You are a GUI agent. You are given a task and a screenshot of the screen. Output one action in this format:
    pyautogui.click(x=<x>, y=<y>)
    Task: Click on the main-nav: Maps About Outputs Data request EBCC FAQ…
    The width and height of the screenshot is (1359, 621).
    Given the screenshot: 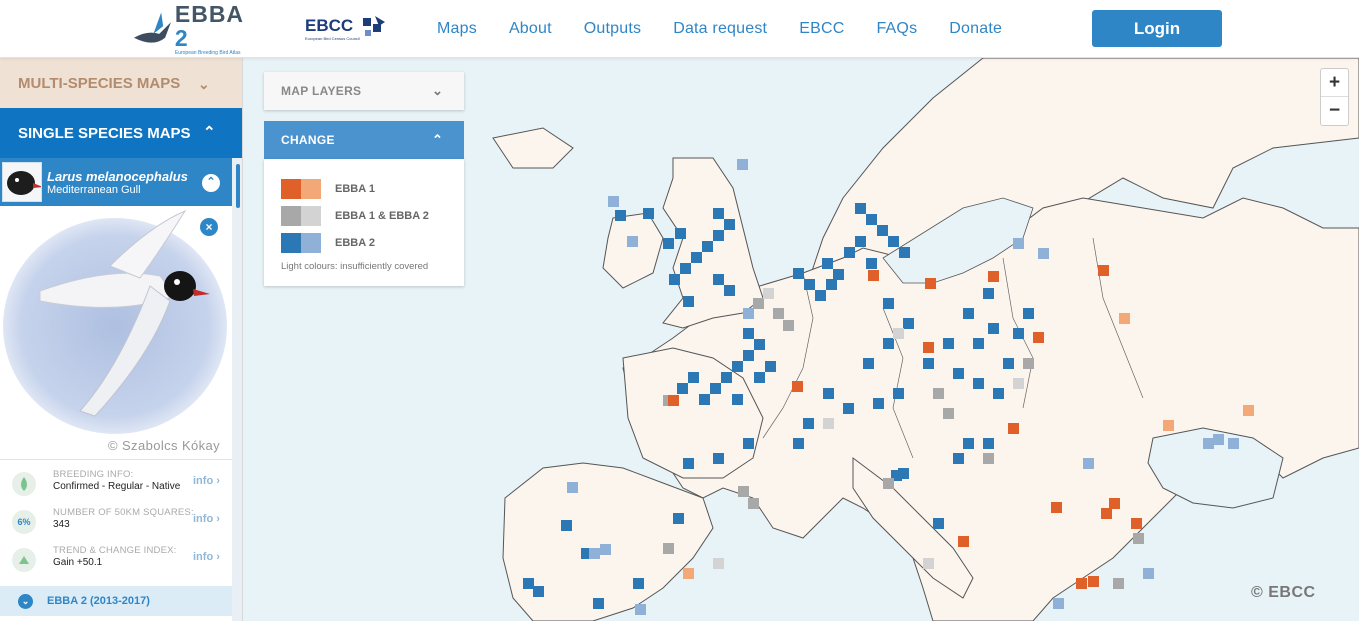 What is the action you would take?
    pyautogui.click(x=735, y=29)
    